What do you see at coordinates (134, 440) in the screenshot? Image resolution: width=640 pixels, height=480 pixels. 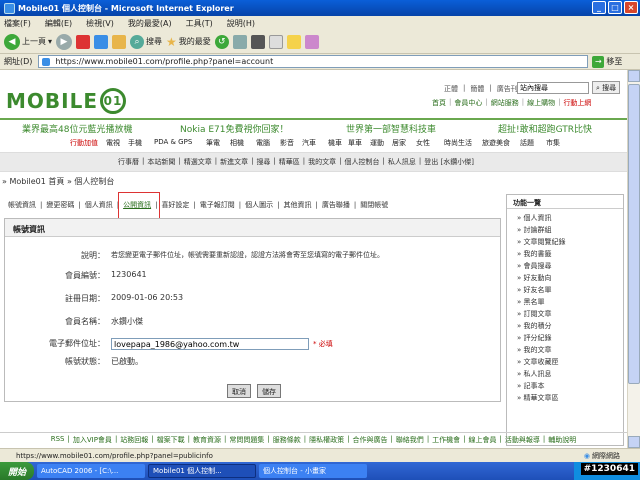 I see `footer-link: 站務回報` at bounding box center [134, 440].